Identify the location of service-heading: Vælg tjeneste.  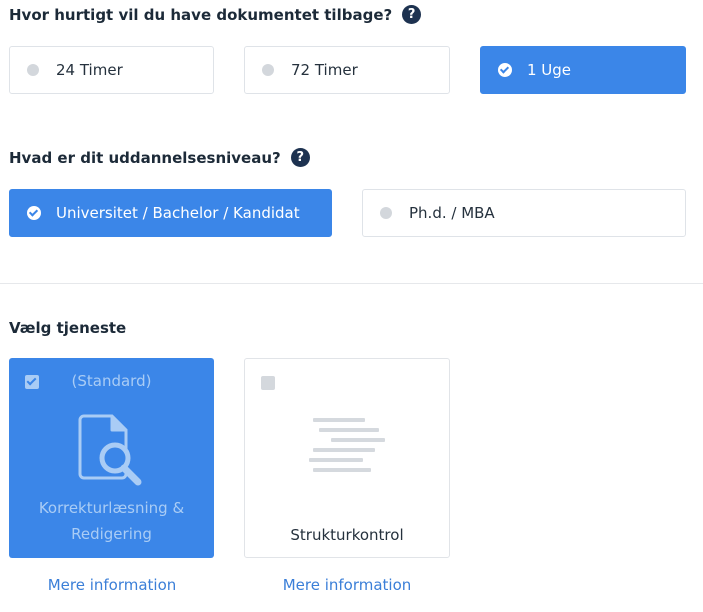
(67, 328).